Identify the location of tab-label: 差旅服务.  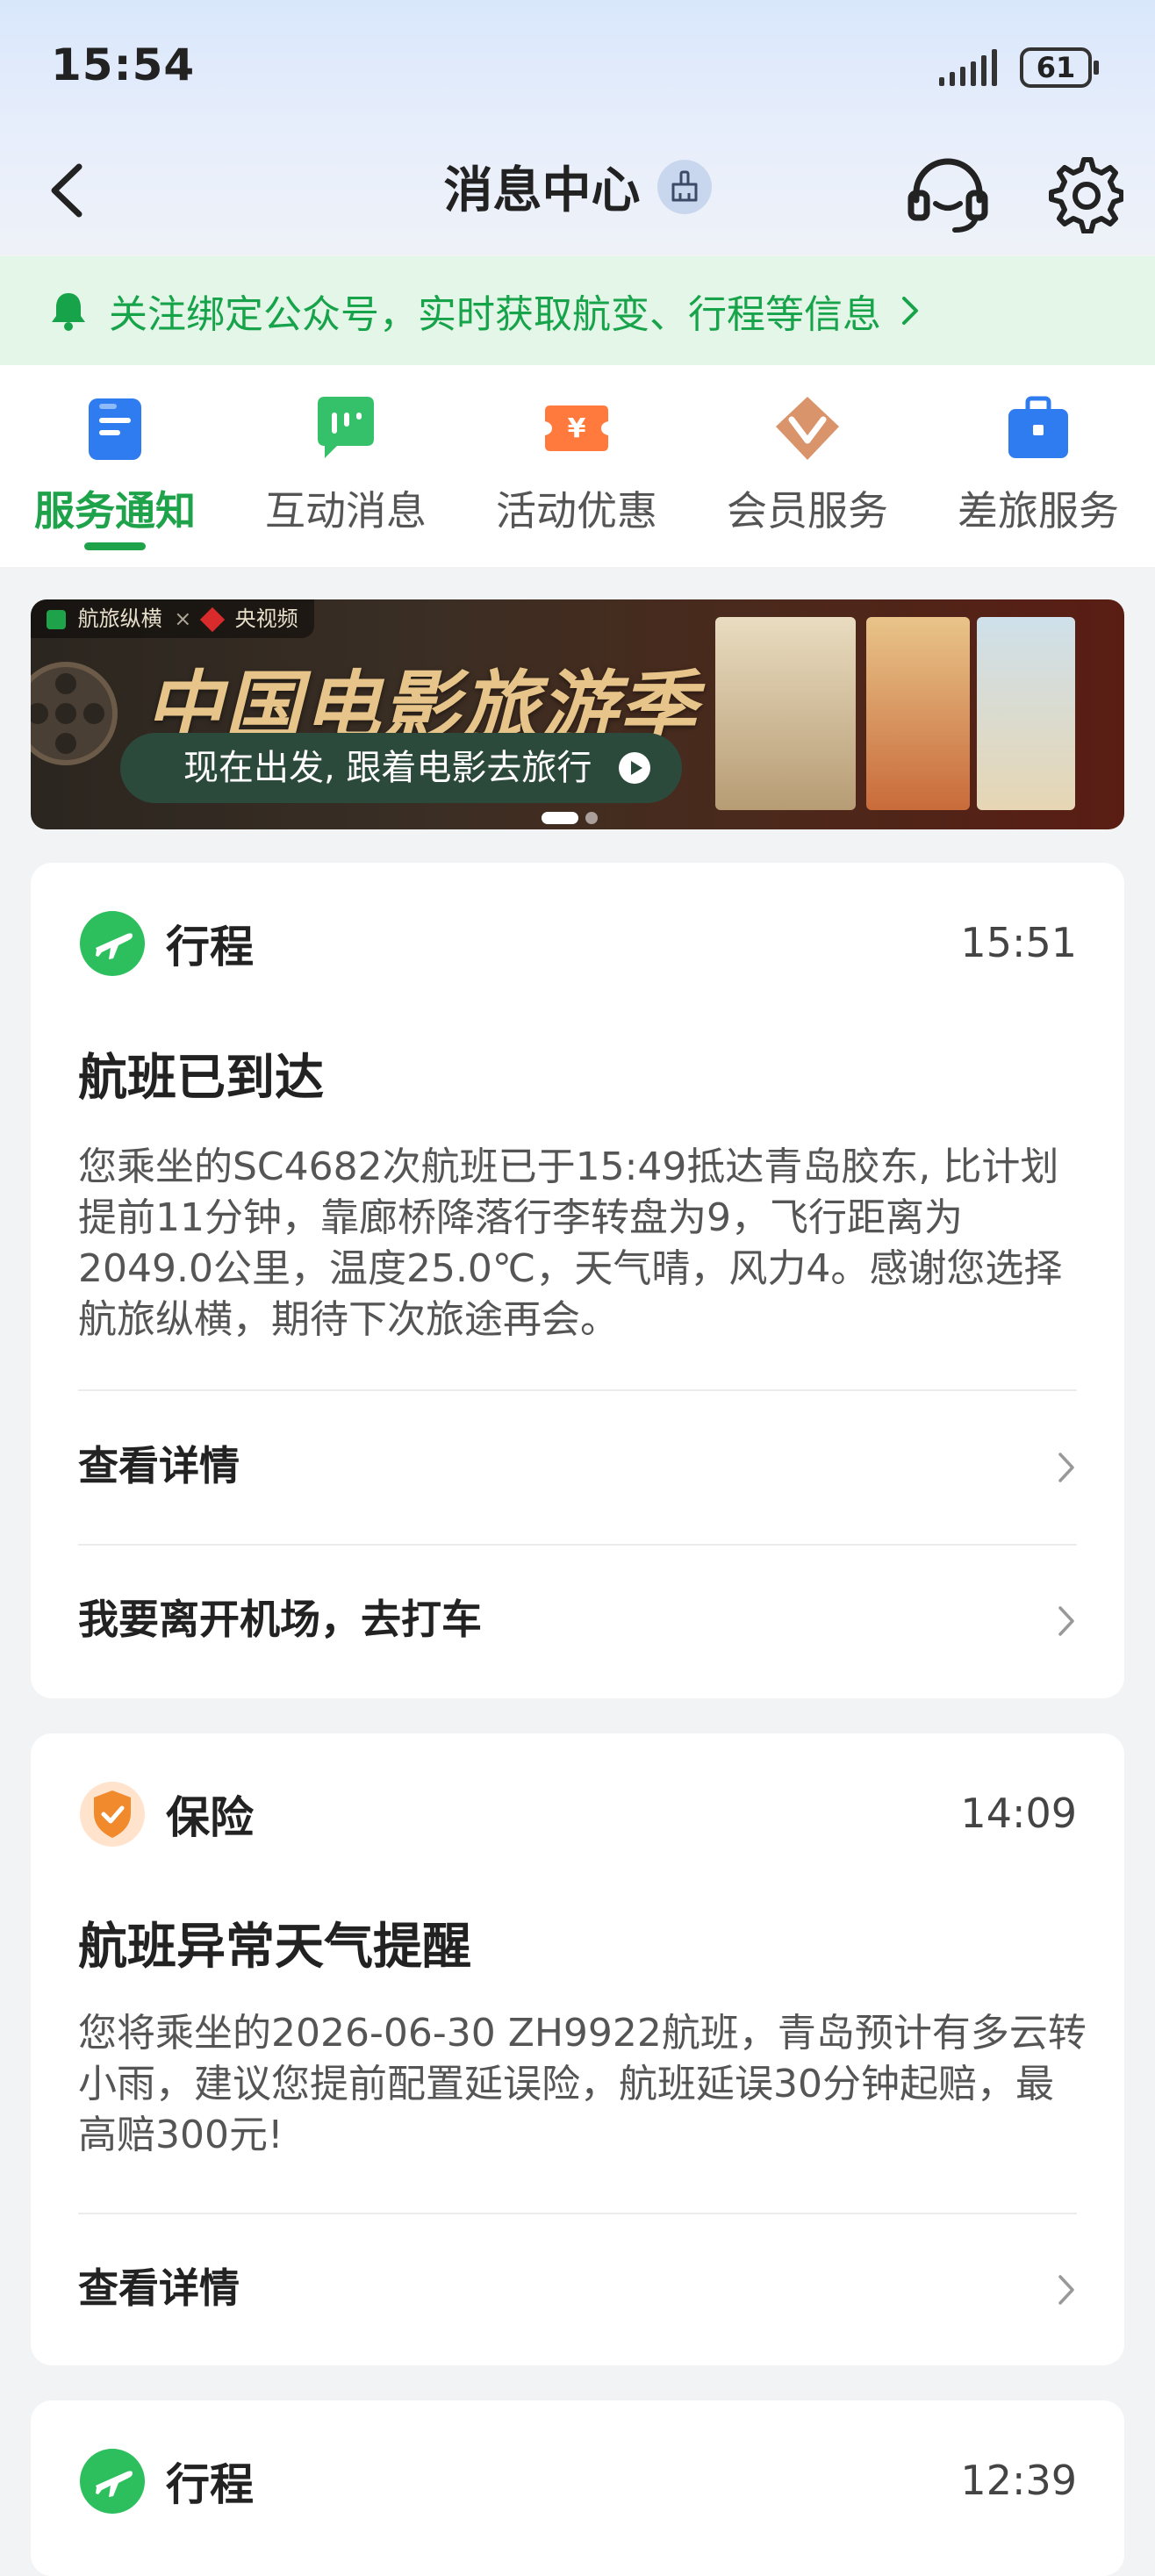
(1038, 511).